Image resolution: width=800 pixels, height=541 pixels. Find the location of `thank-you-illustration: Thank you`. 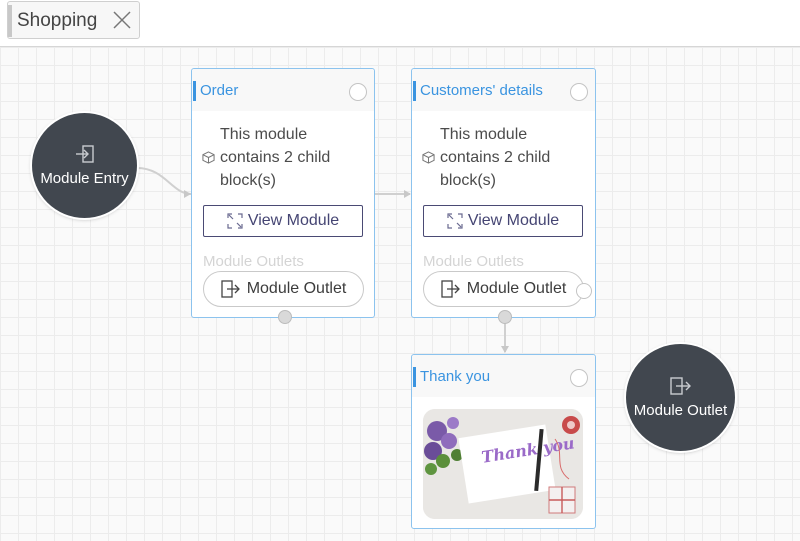

thank-you-illustration: Thank you is located at coordinates (503, 464).